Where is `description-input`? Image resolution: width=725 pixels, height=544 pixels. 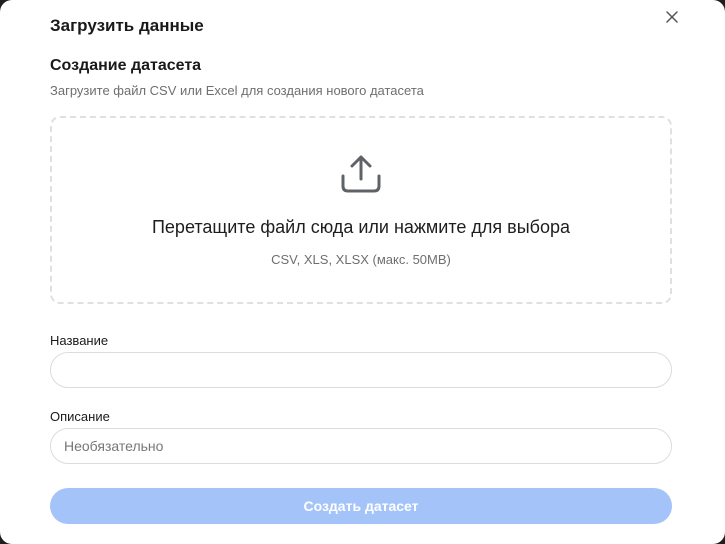
description-input is located at coordinates (361, 446).